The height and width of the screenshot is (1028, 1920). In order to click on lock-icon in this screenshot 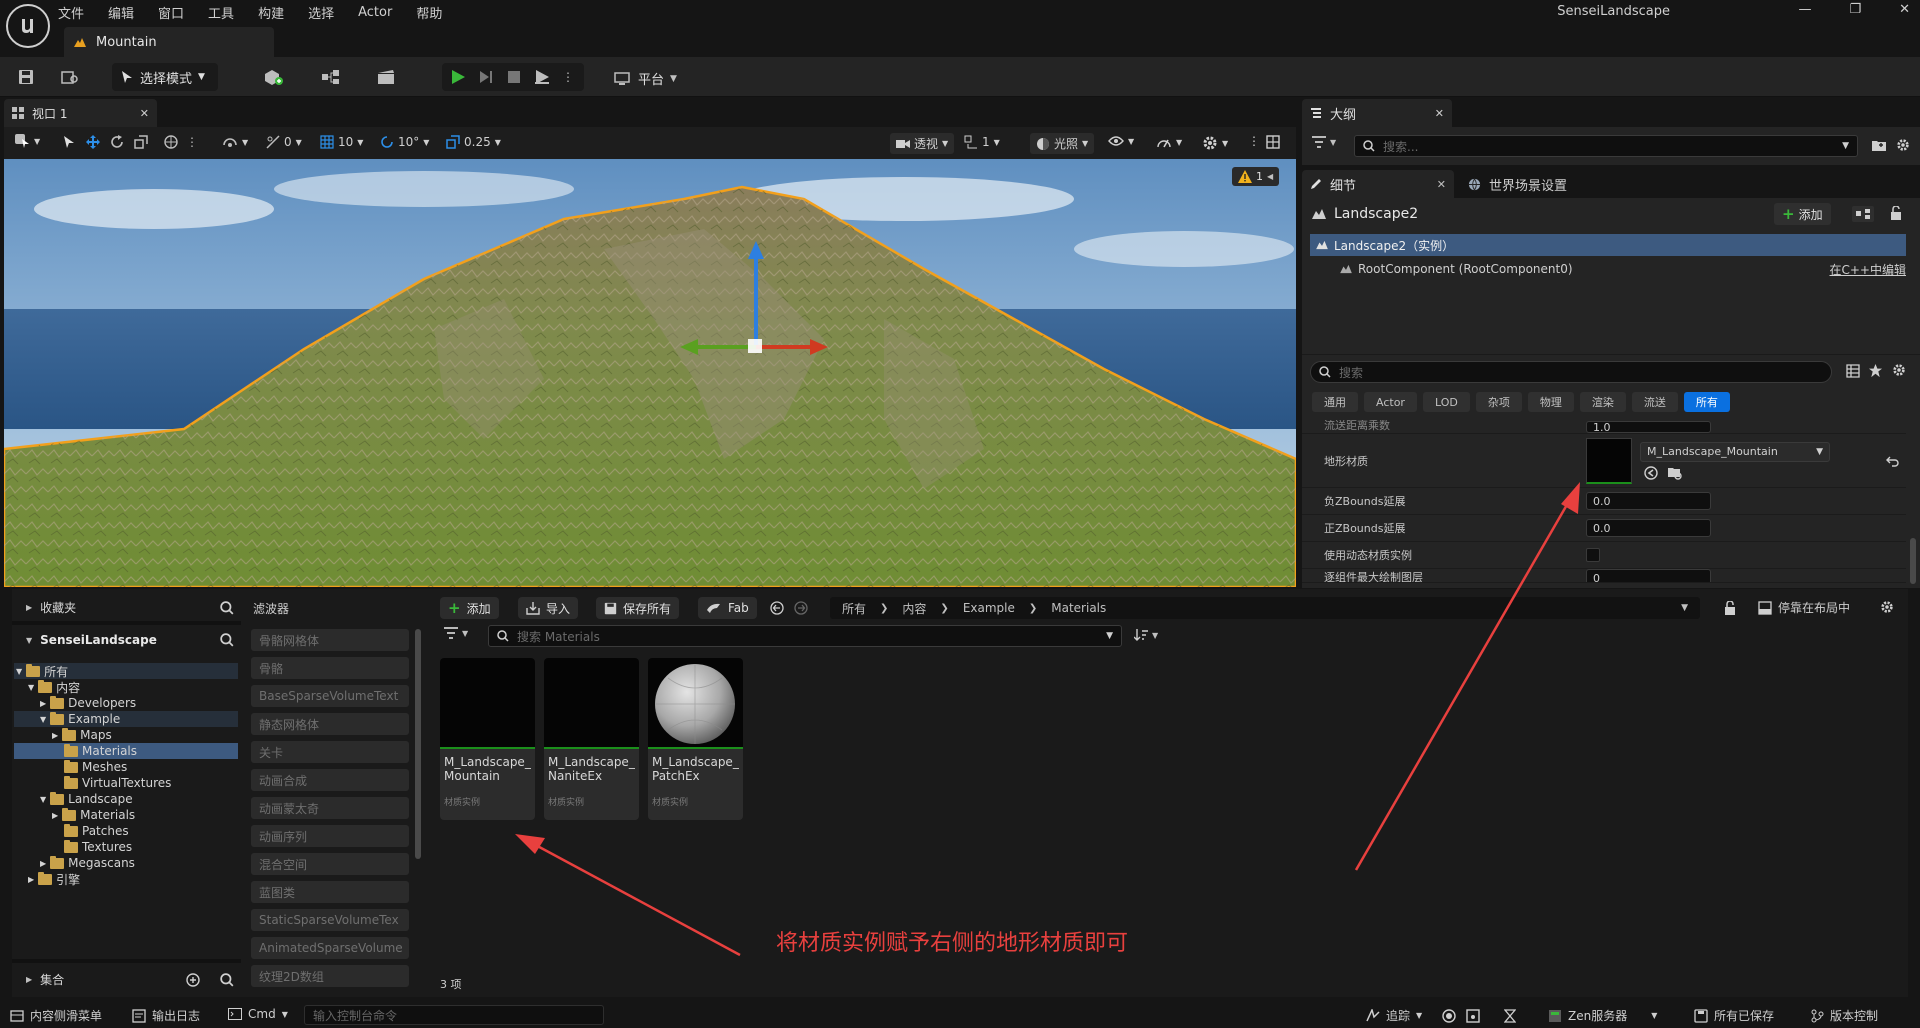, I will do `click(1896, 213)`.